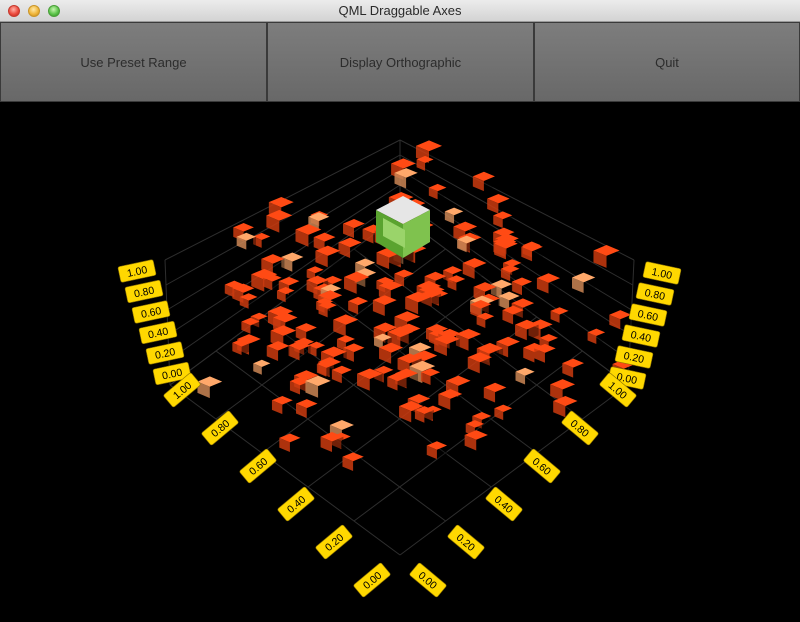 The height and width of the screenshot is (622, 800). Describe the element at coordinates (662, 273) in the screenshot. I see `right-vertical-tick-label: 1.00` at that location.